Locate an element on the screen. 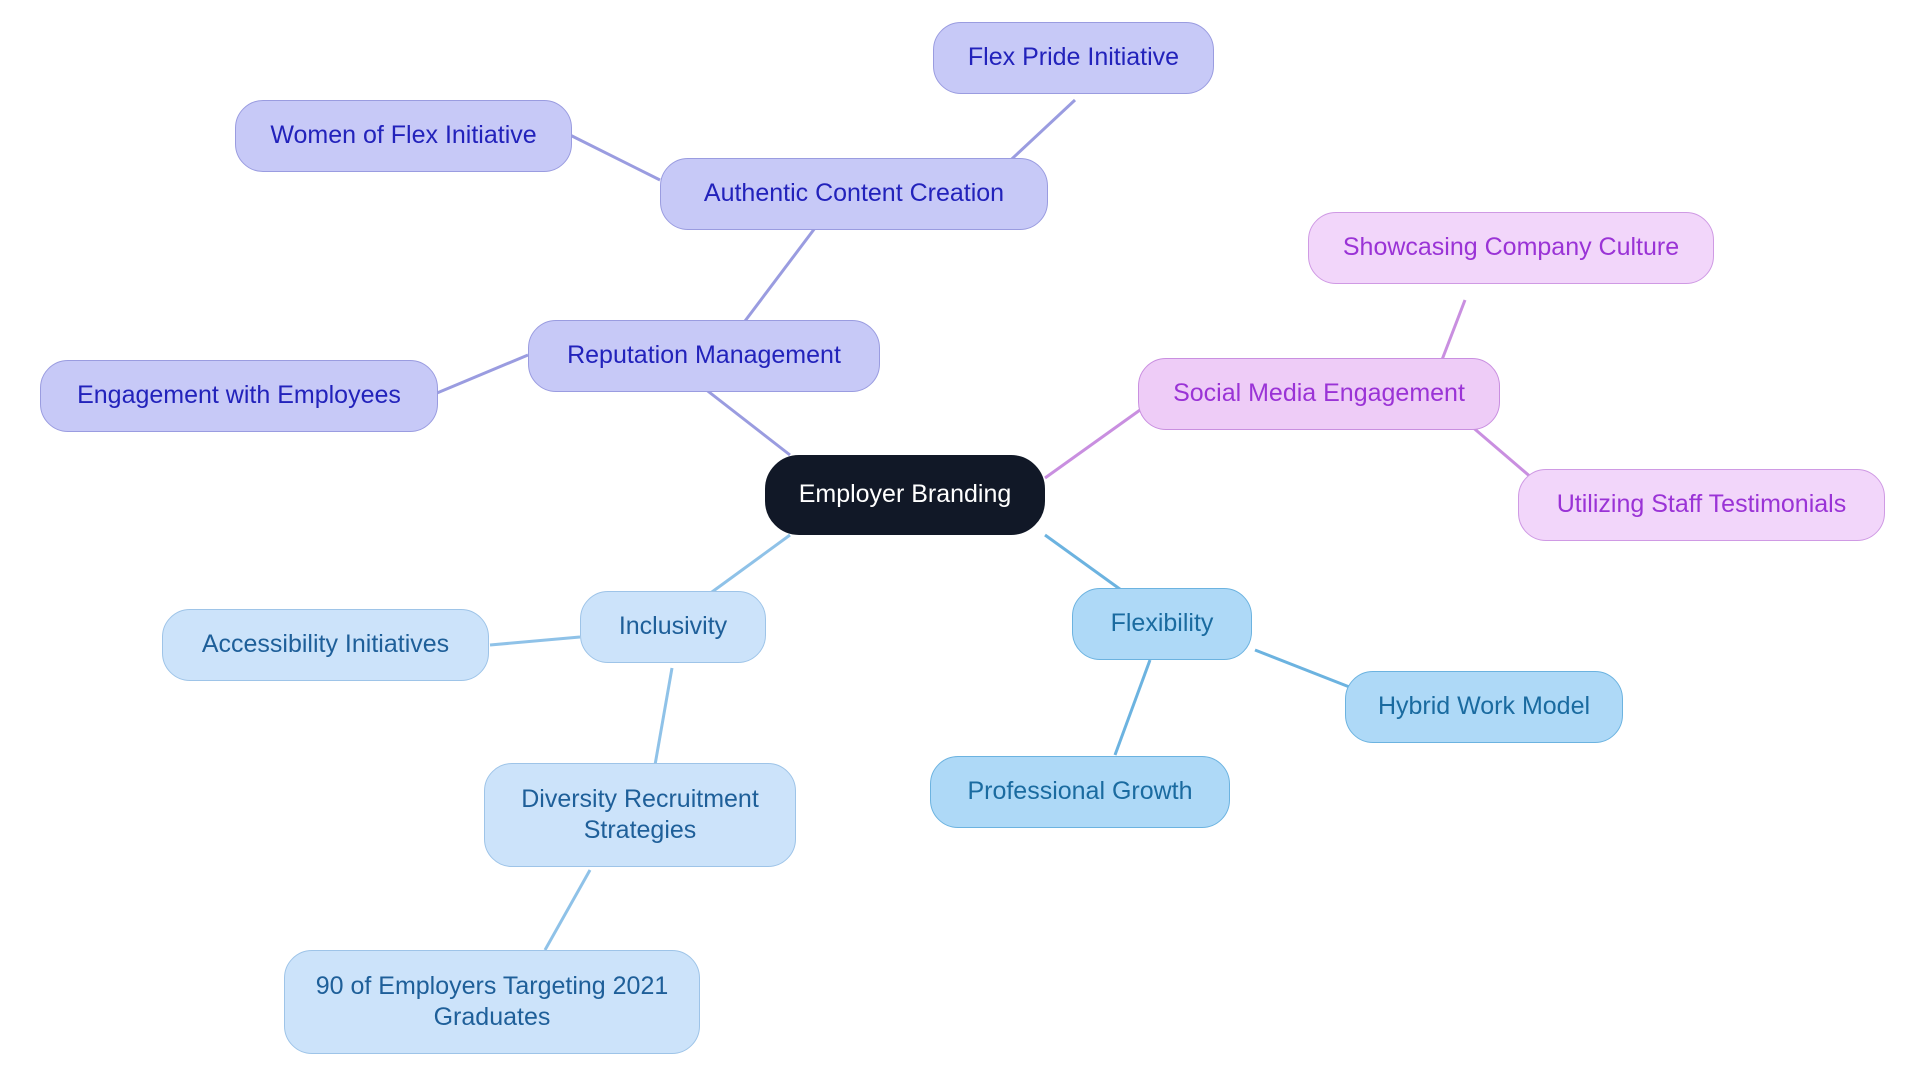 The height and width of the screenshot is (1083, 1920). node-inclusivity: Inclusivity is located at coordinates (673, 627).